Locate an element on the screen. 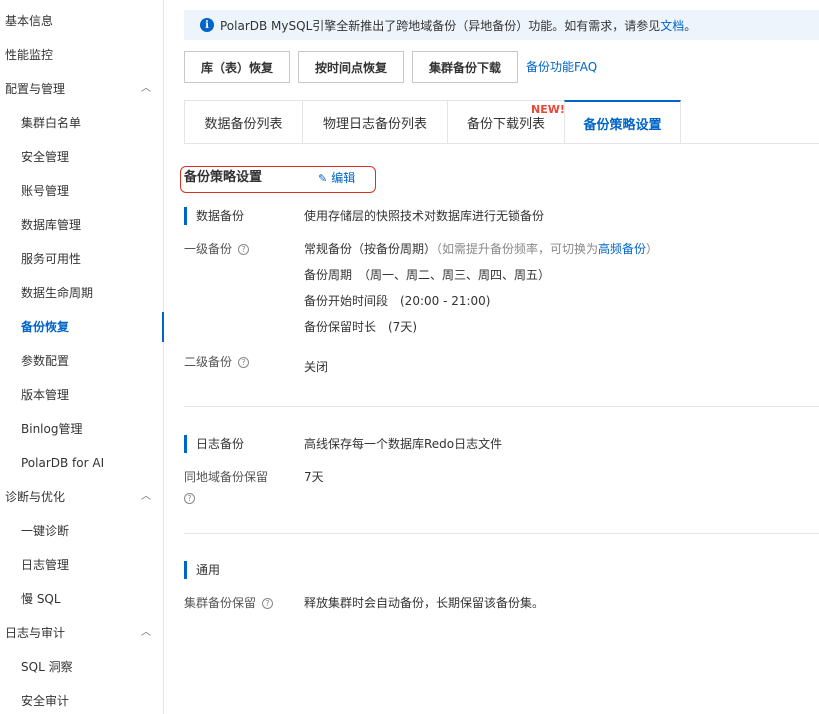 The image size is (819, 714). tab-backup-policy: 备份策略设置 is located at coordinates (622, 122).